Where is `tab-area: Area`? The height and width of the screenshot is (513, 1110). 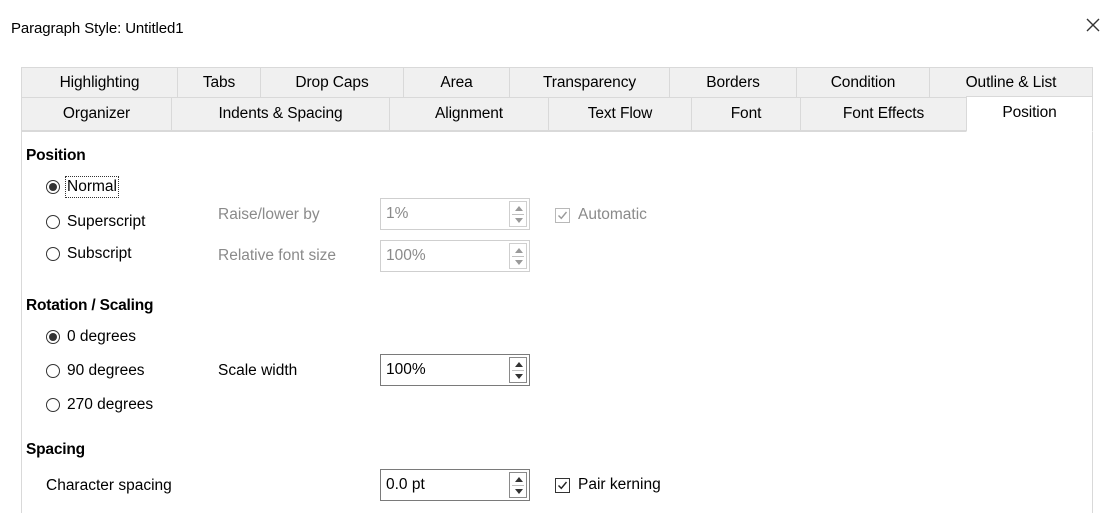 tab-area: Area is located at coordinates (456, 82).